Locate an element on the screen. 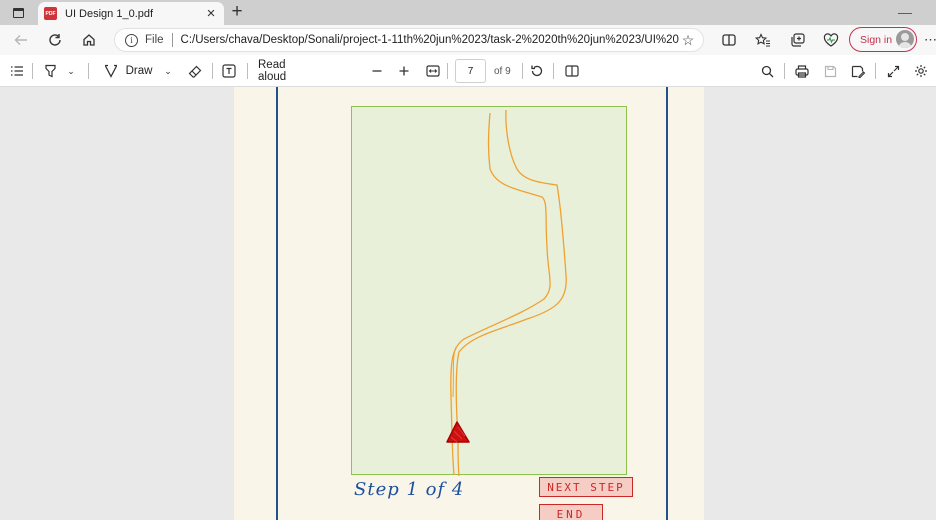  tab-title: UI Design 1_0.pdf is located at coordinates (109, 13).